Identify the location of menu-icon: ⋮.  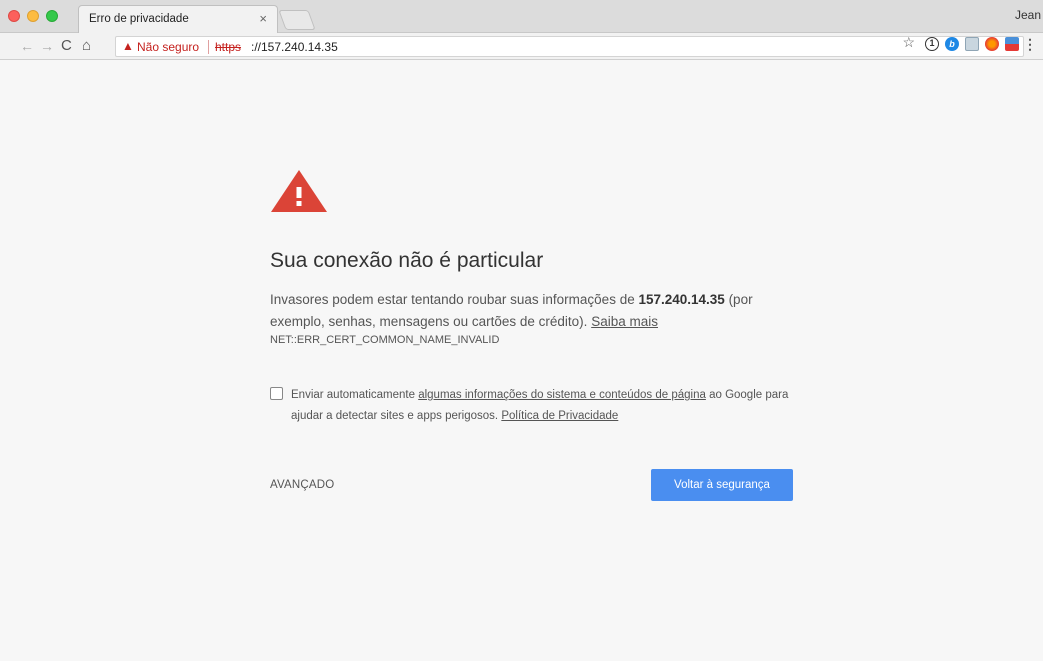
(1030, 44).